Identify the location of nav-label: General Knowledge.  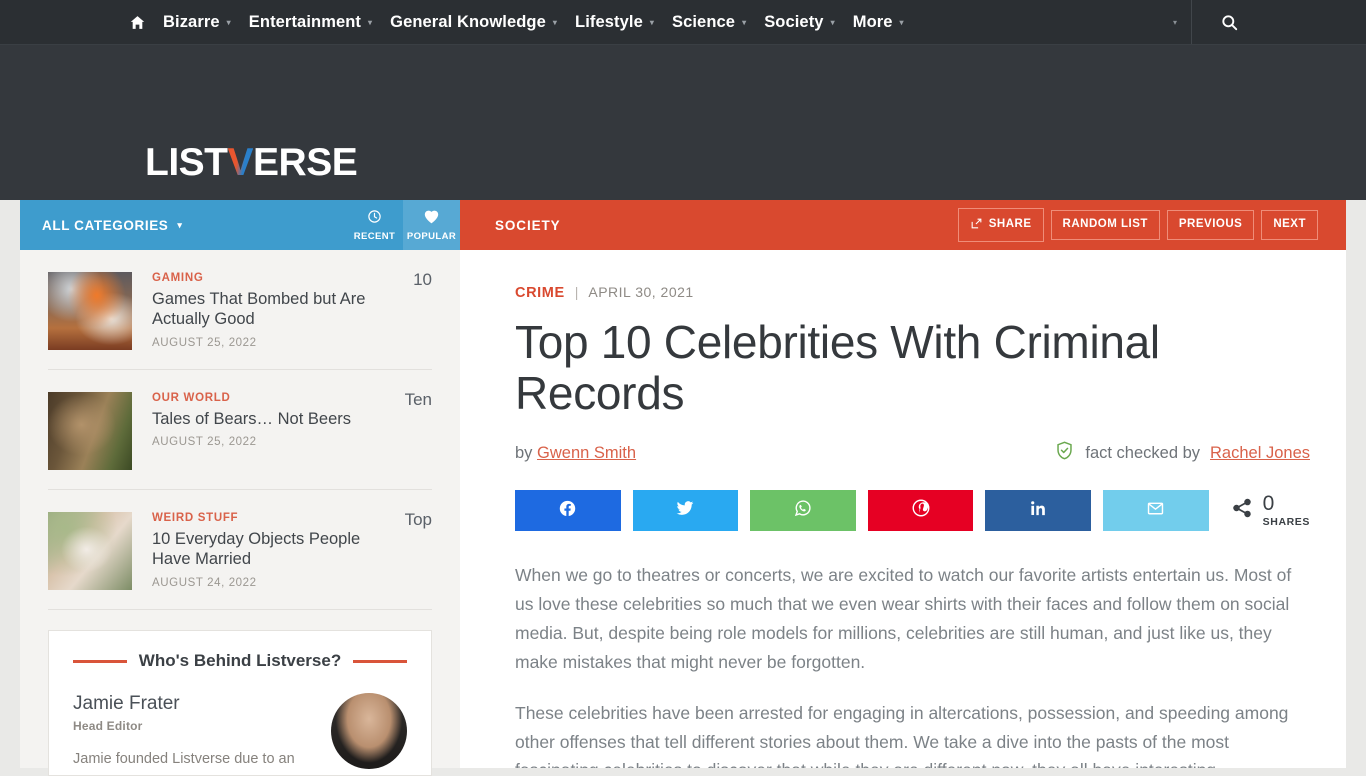
(468, 22).